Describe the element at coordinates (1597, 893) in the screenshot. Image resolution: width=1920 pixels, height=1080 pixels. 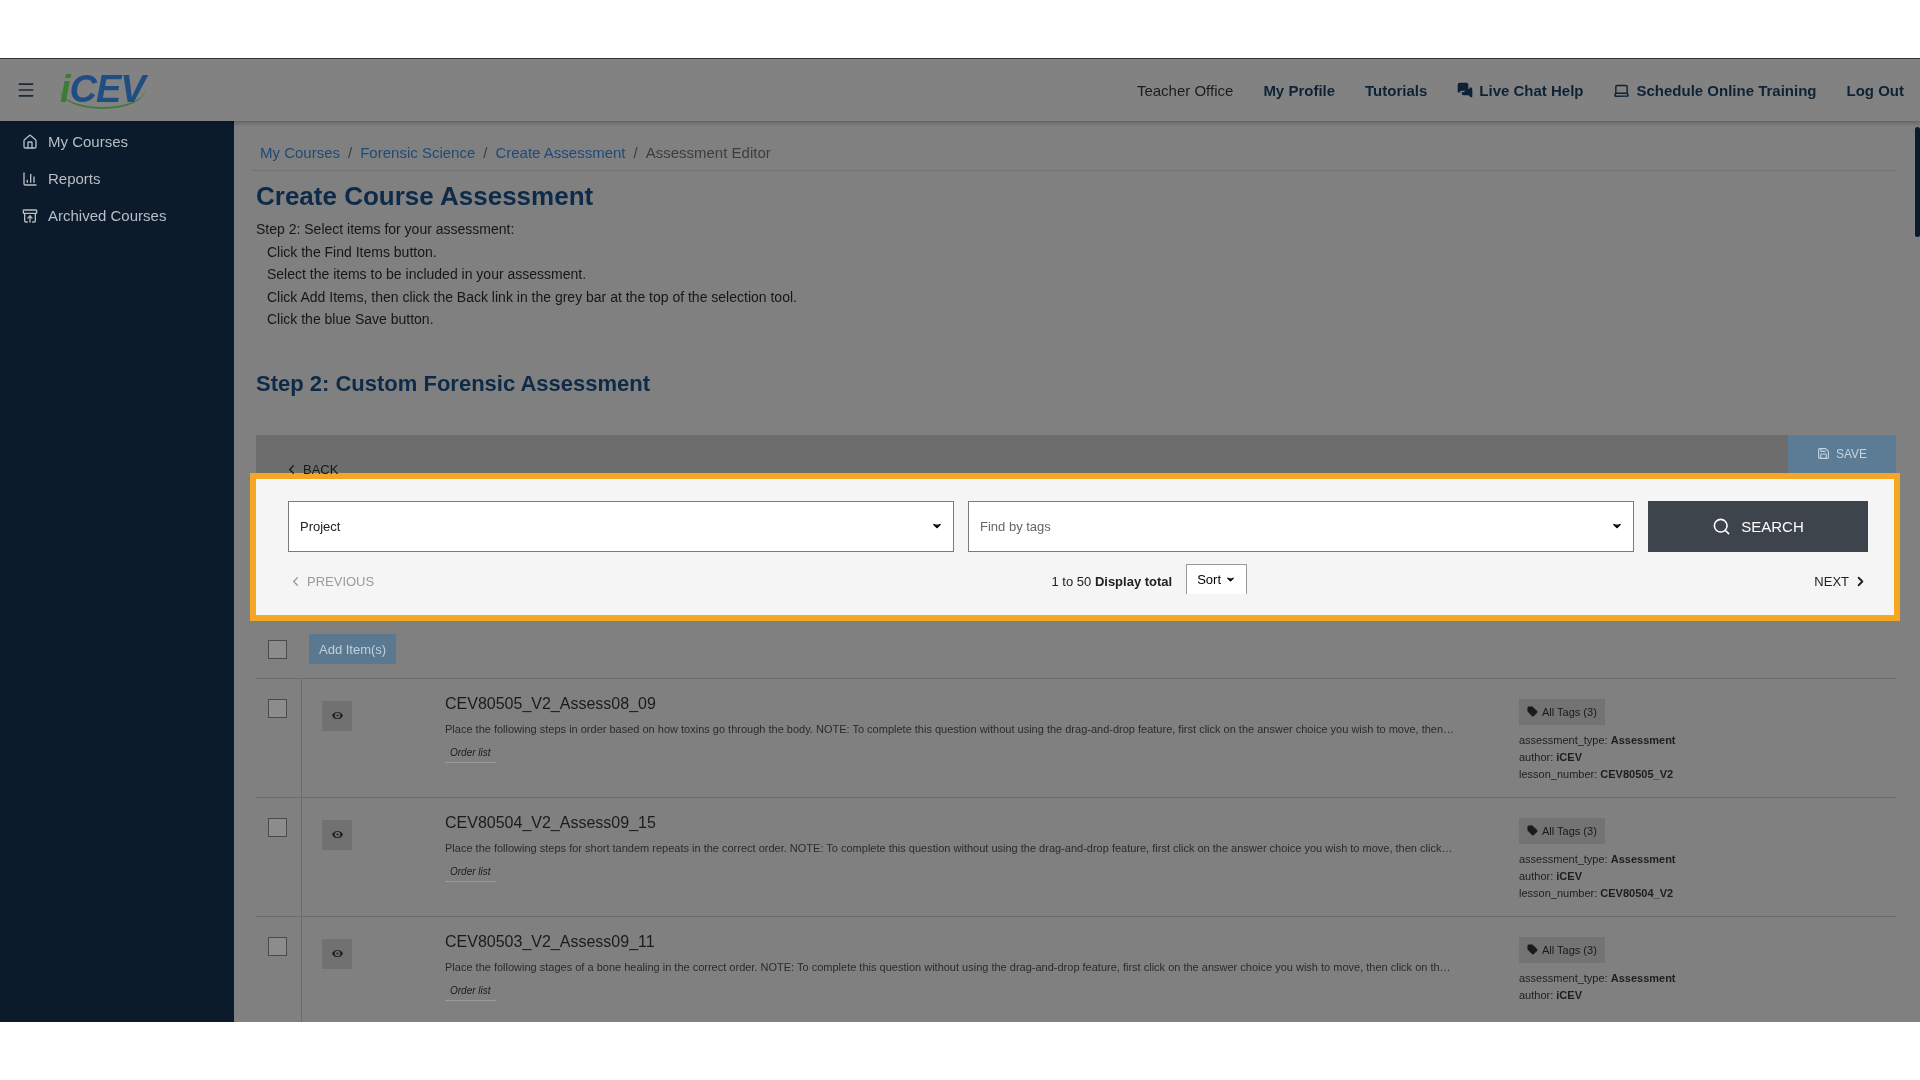
I see `tag-text: lesson_number: CEV80504_V2` at that location.